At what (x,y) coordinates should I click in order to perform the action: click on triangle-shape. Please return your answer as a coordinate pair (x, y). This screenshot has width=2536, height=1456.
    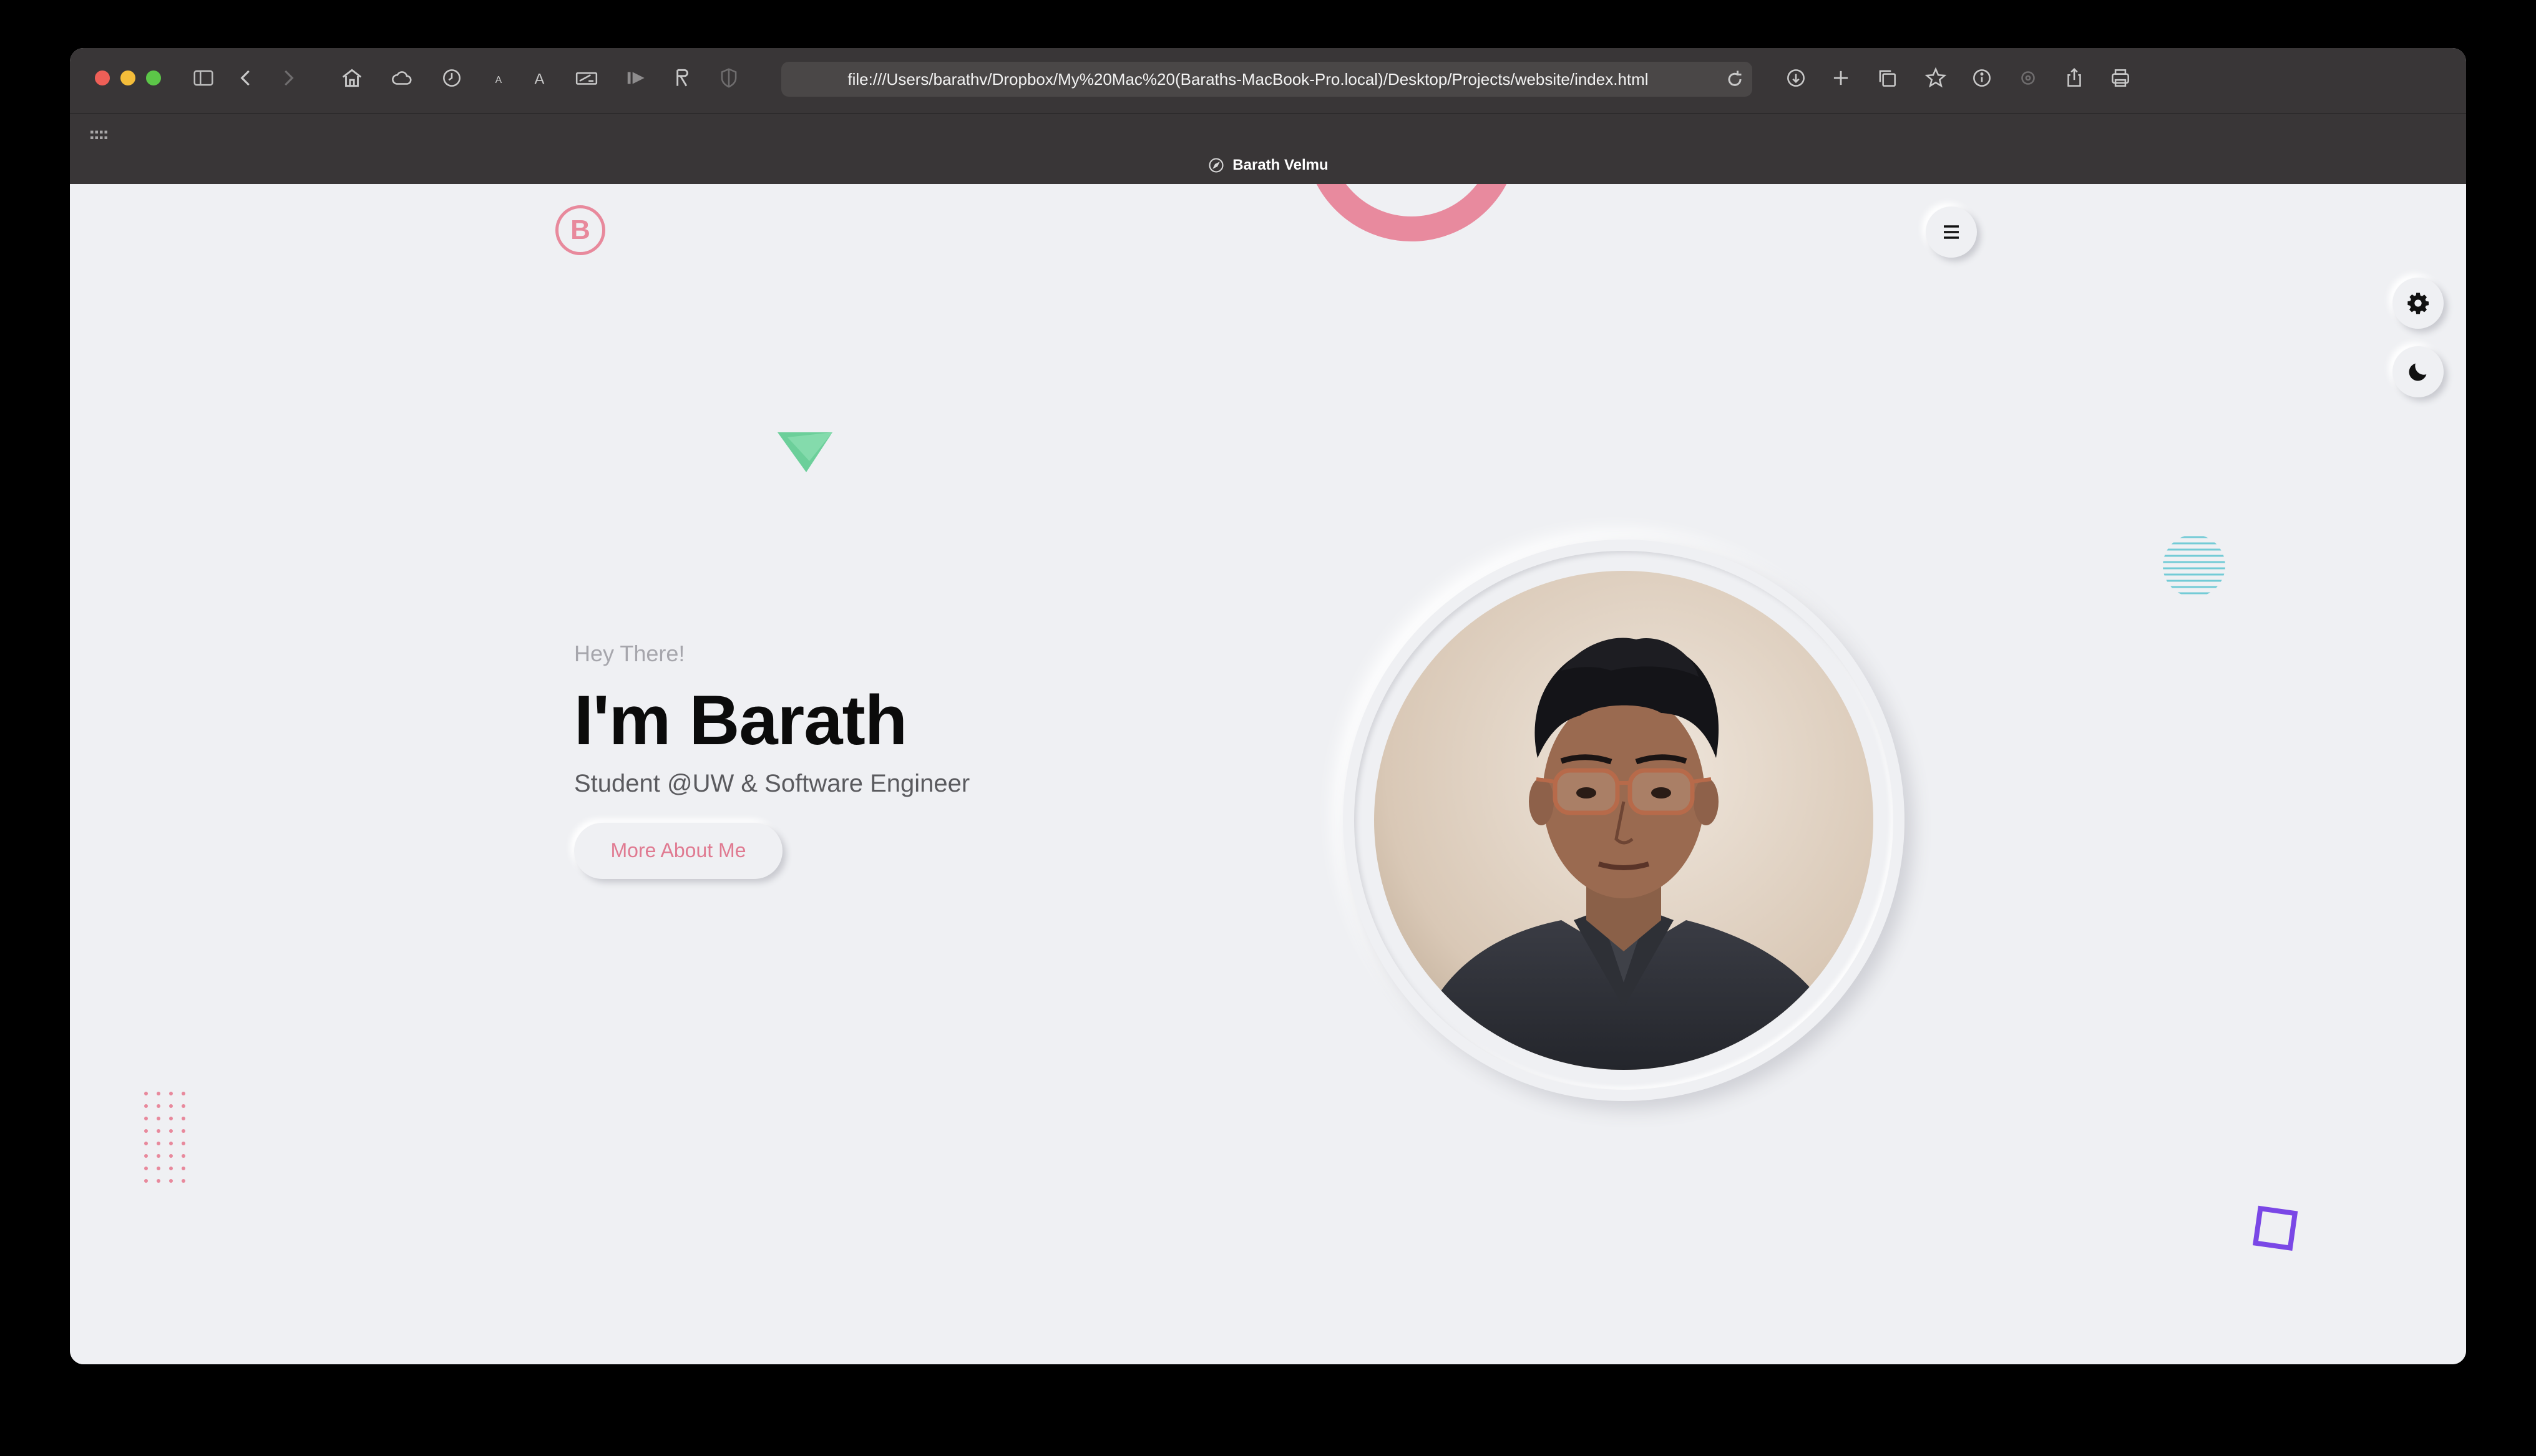
    Looking at the image, I should click on (805, 452).